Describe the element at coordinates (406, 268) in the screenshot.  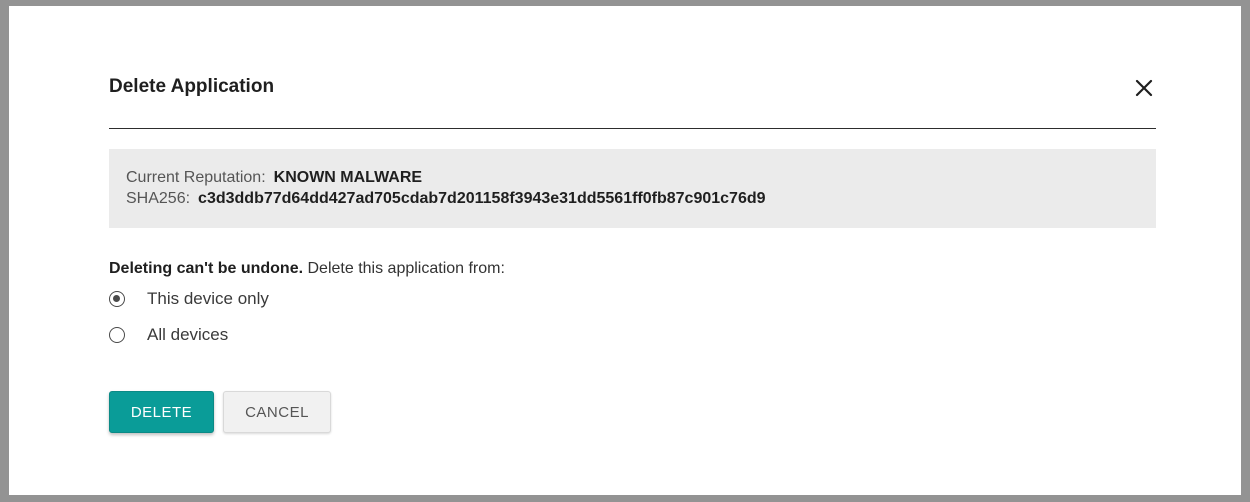
I see `warning-text: Delete this application from:` at that location.